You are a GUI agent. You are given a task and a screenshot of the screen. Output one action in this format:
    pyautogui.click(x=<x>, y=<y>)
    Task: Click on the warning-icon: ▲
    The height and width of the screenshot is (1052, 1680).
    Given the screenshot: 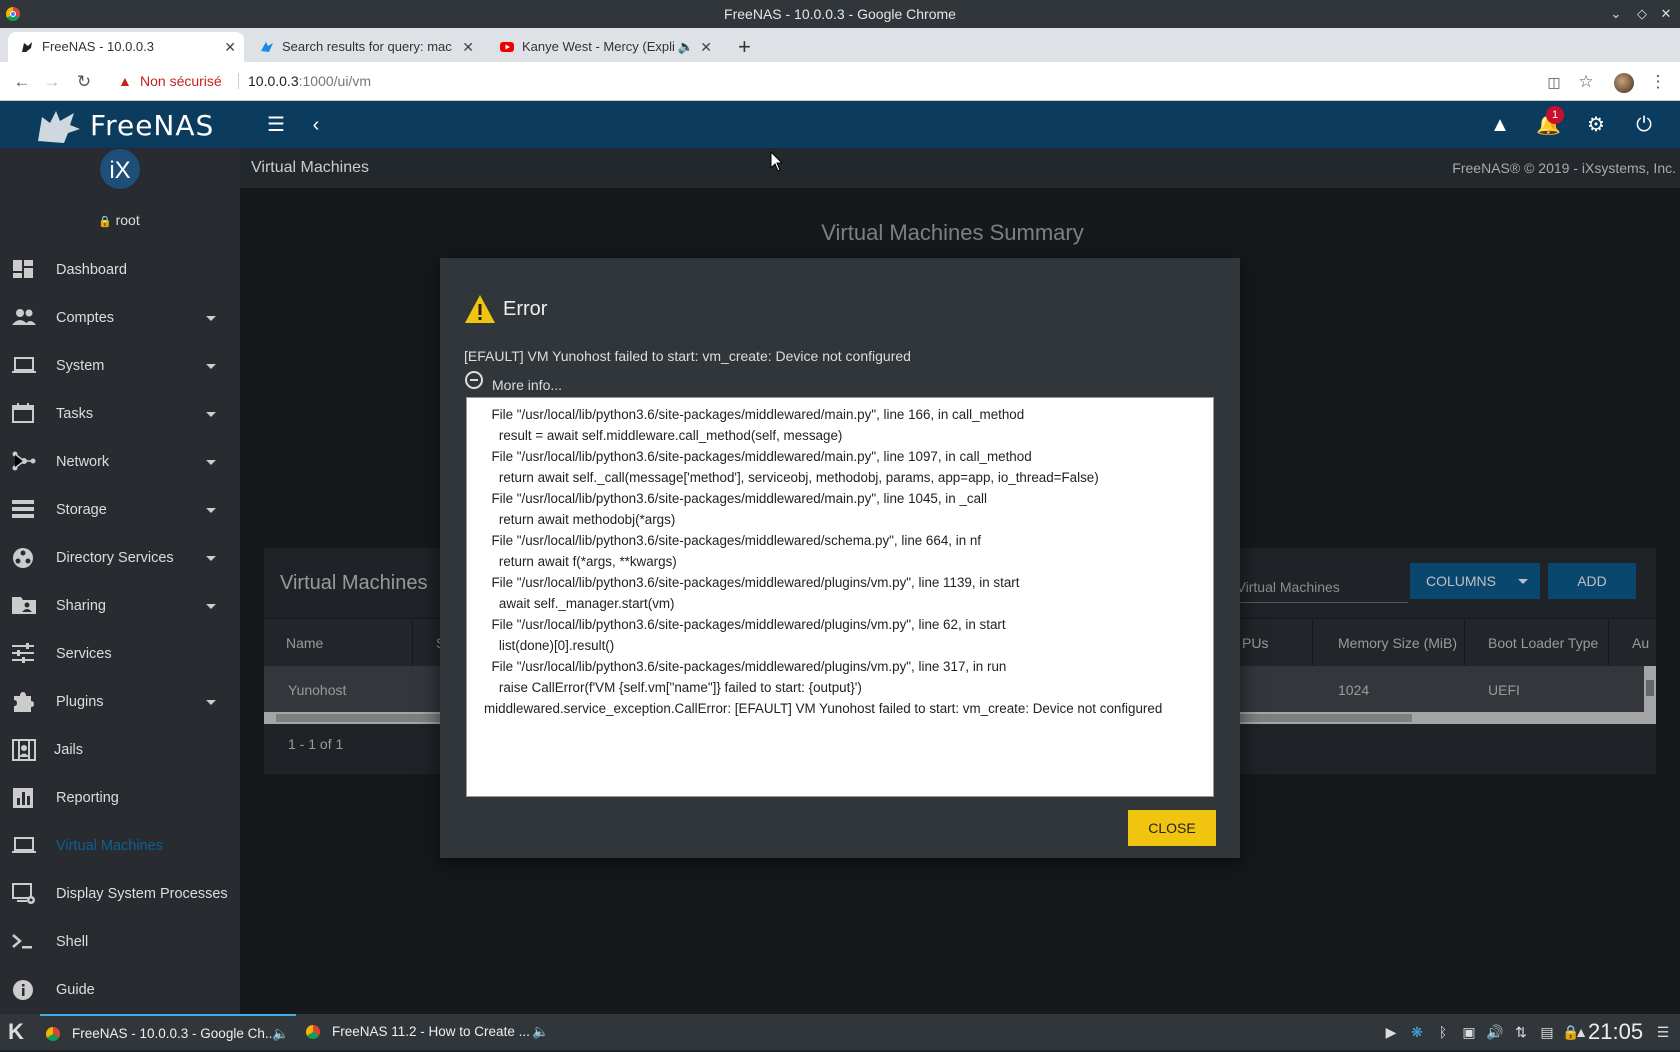 What is the action you would take?
    pyautogui.click(x=125, y=81)
    